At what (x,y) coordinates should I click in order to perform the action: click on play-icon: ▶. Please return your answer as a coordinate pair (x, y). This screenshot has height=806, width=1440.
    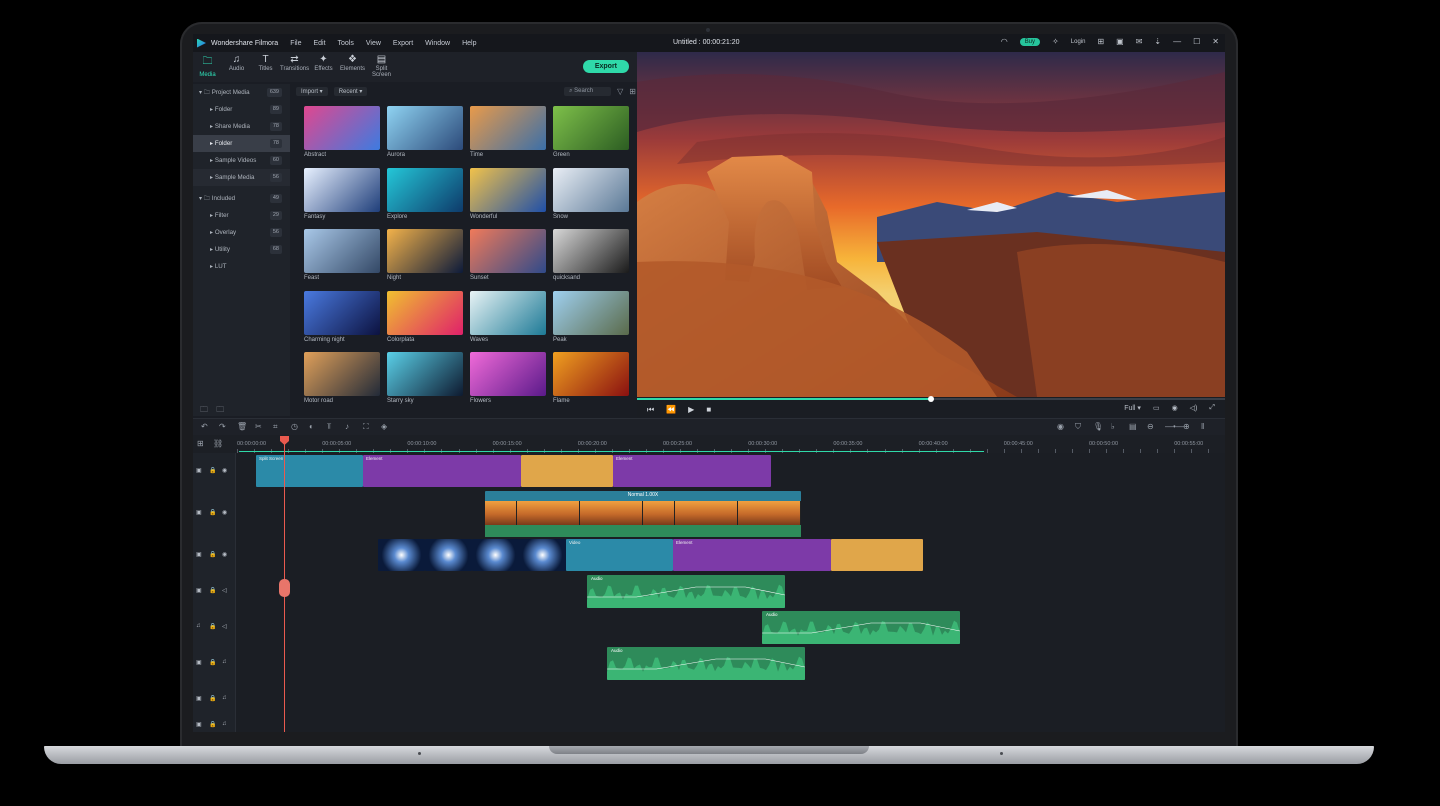
    Looking at the image, I should click on (691, 410).